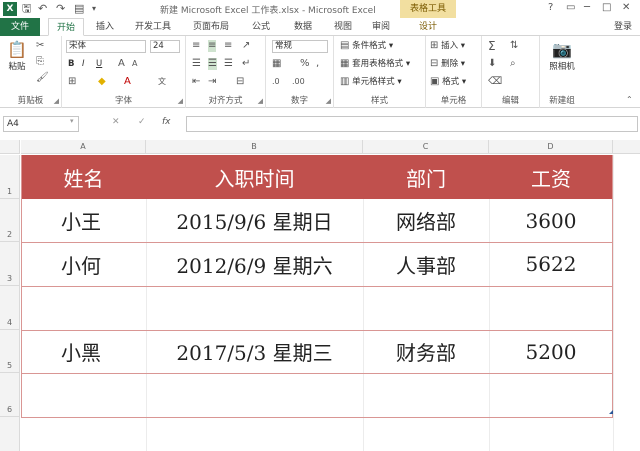 The height and width of the screenshot is (451, 640). I want to click on column-header-c: C, so click(426, 147).